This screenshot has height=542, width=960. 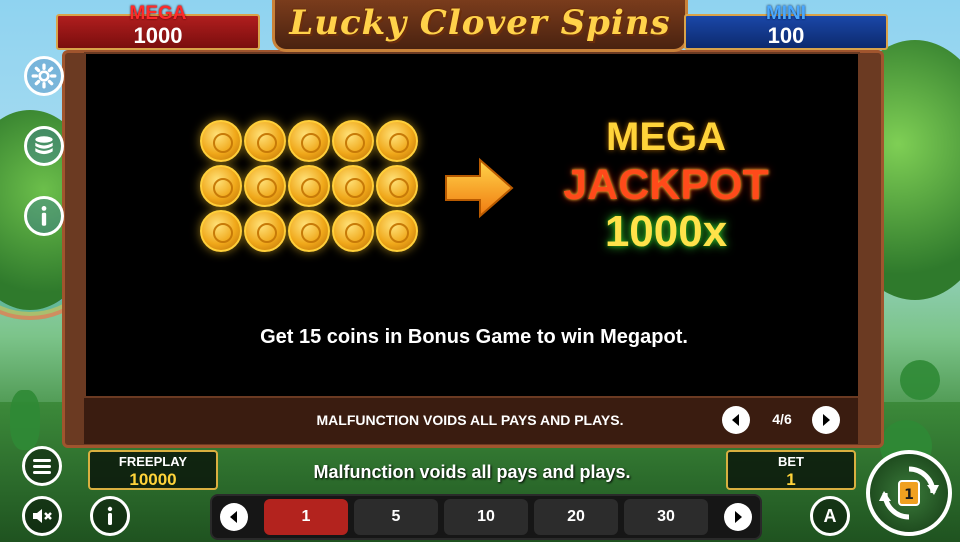 I want to click on bet-decrease-button, so click(x=234, y=517).